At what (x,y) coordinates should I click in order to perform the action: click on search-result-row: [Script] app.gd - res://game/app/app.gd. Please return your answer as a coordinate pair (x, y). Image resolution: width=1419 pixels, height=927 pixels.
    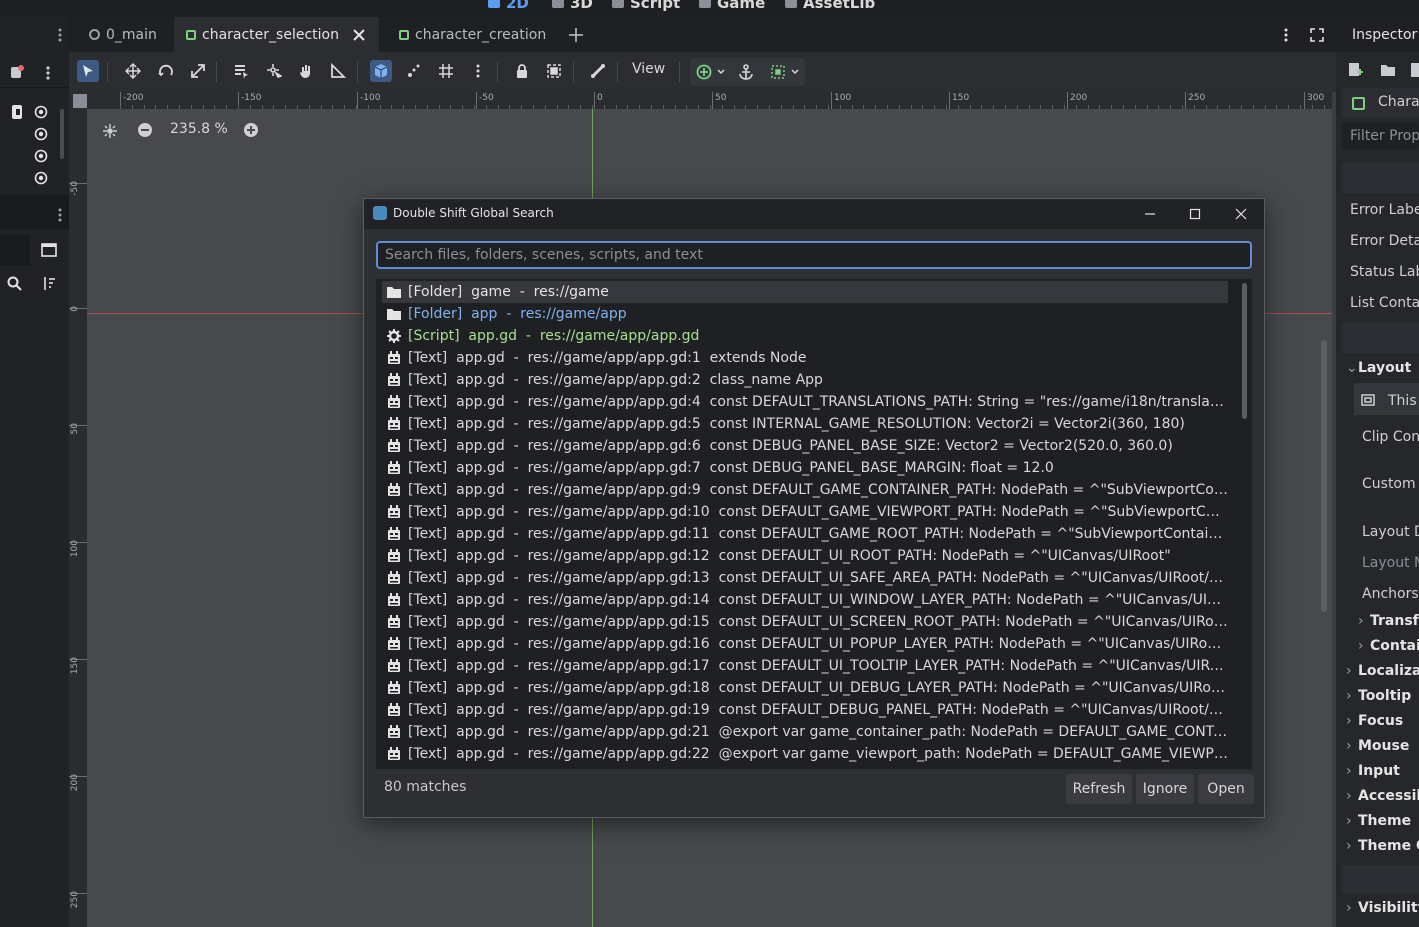
    Looking at the image, I should click on (805, 336).